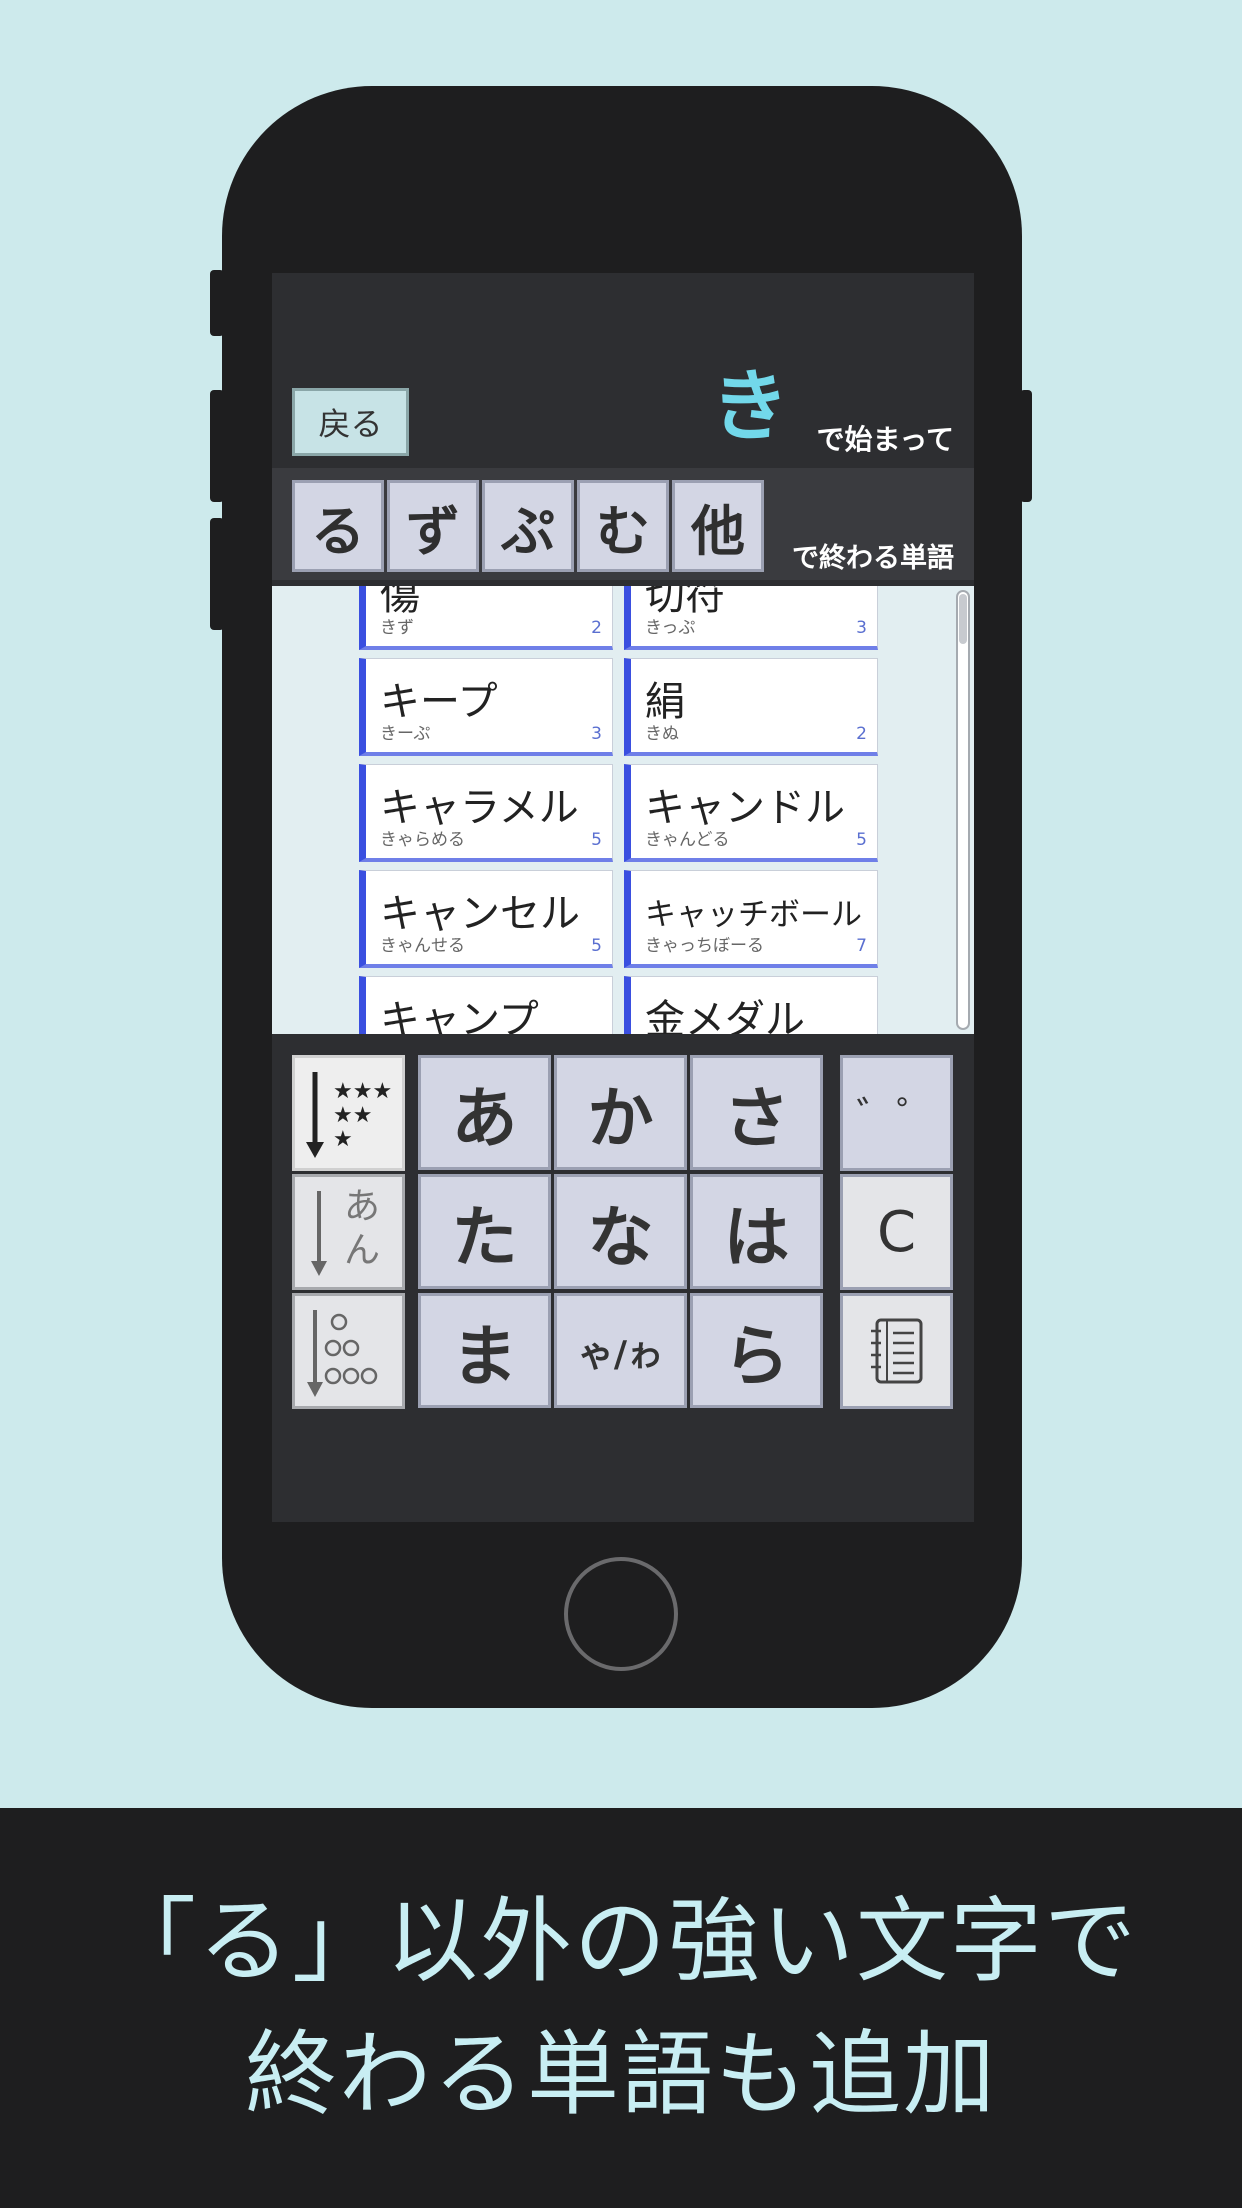  I want to click on word-card: キャッチボール きゃっちぼーる 7, so click(751, 919).